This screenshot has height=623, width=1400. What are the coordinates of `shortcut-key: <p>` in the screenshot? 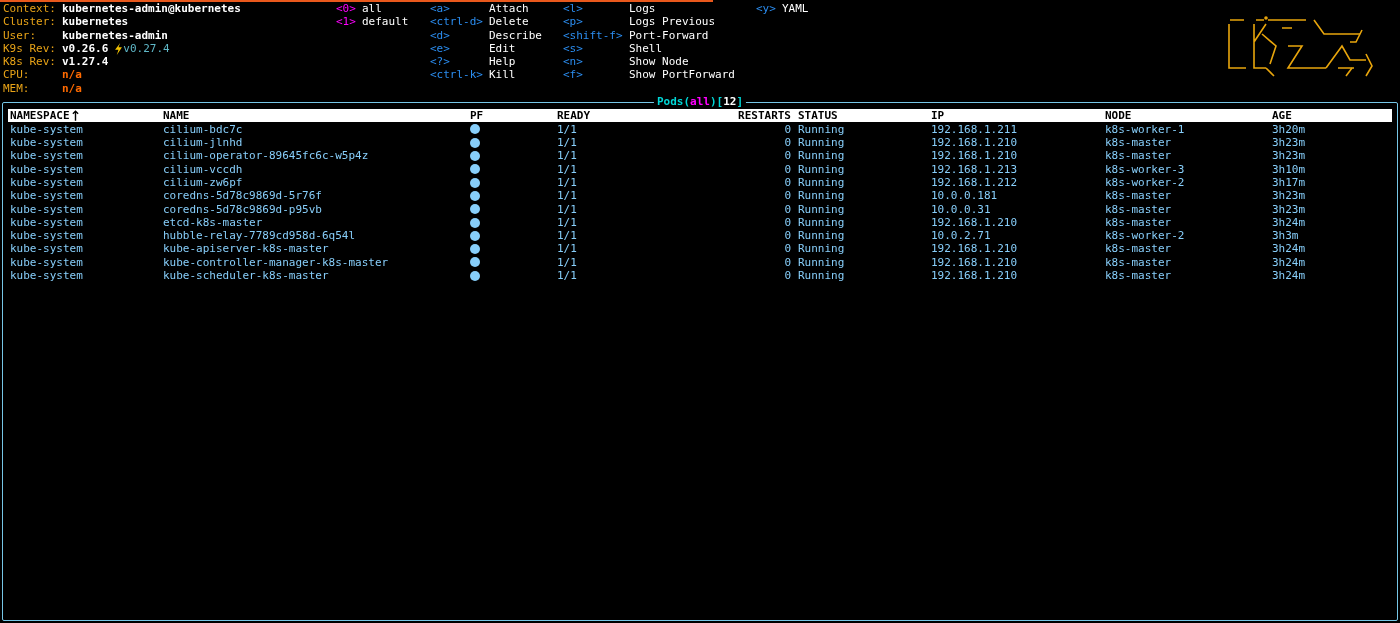 It's located at (596, 22).